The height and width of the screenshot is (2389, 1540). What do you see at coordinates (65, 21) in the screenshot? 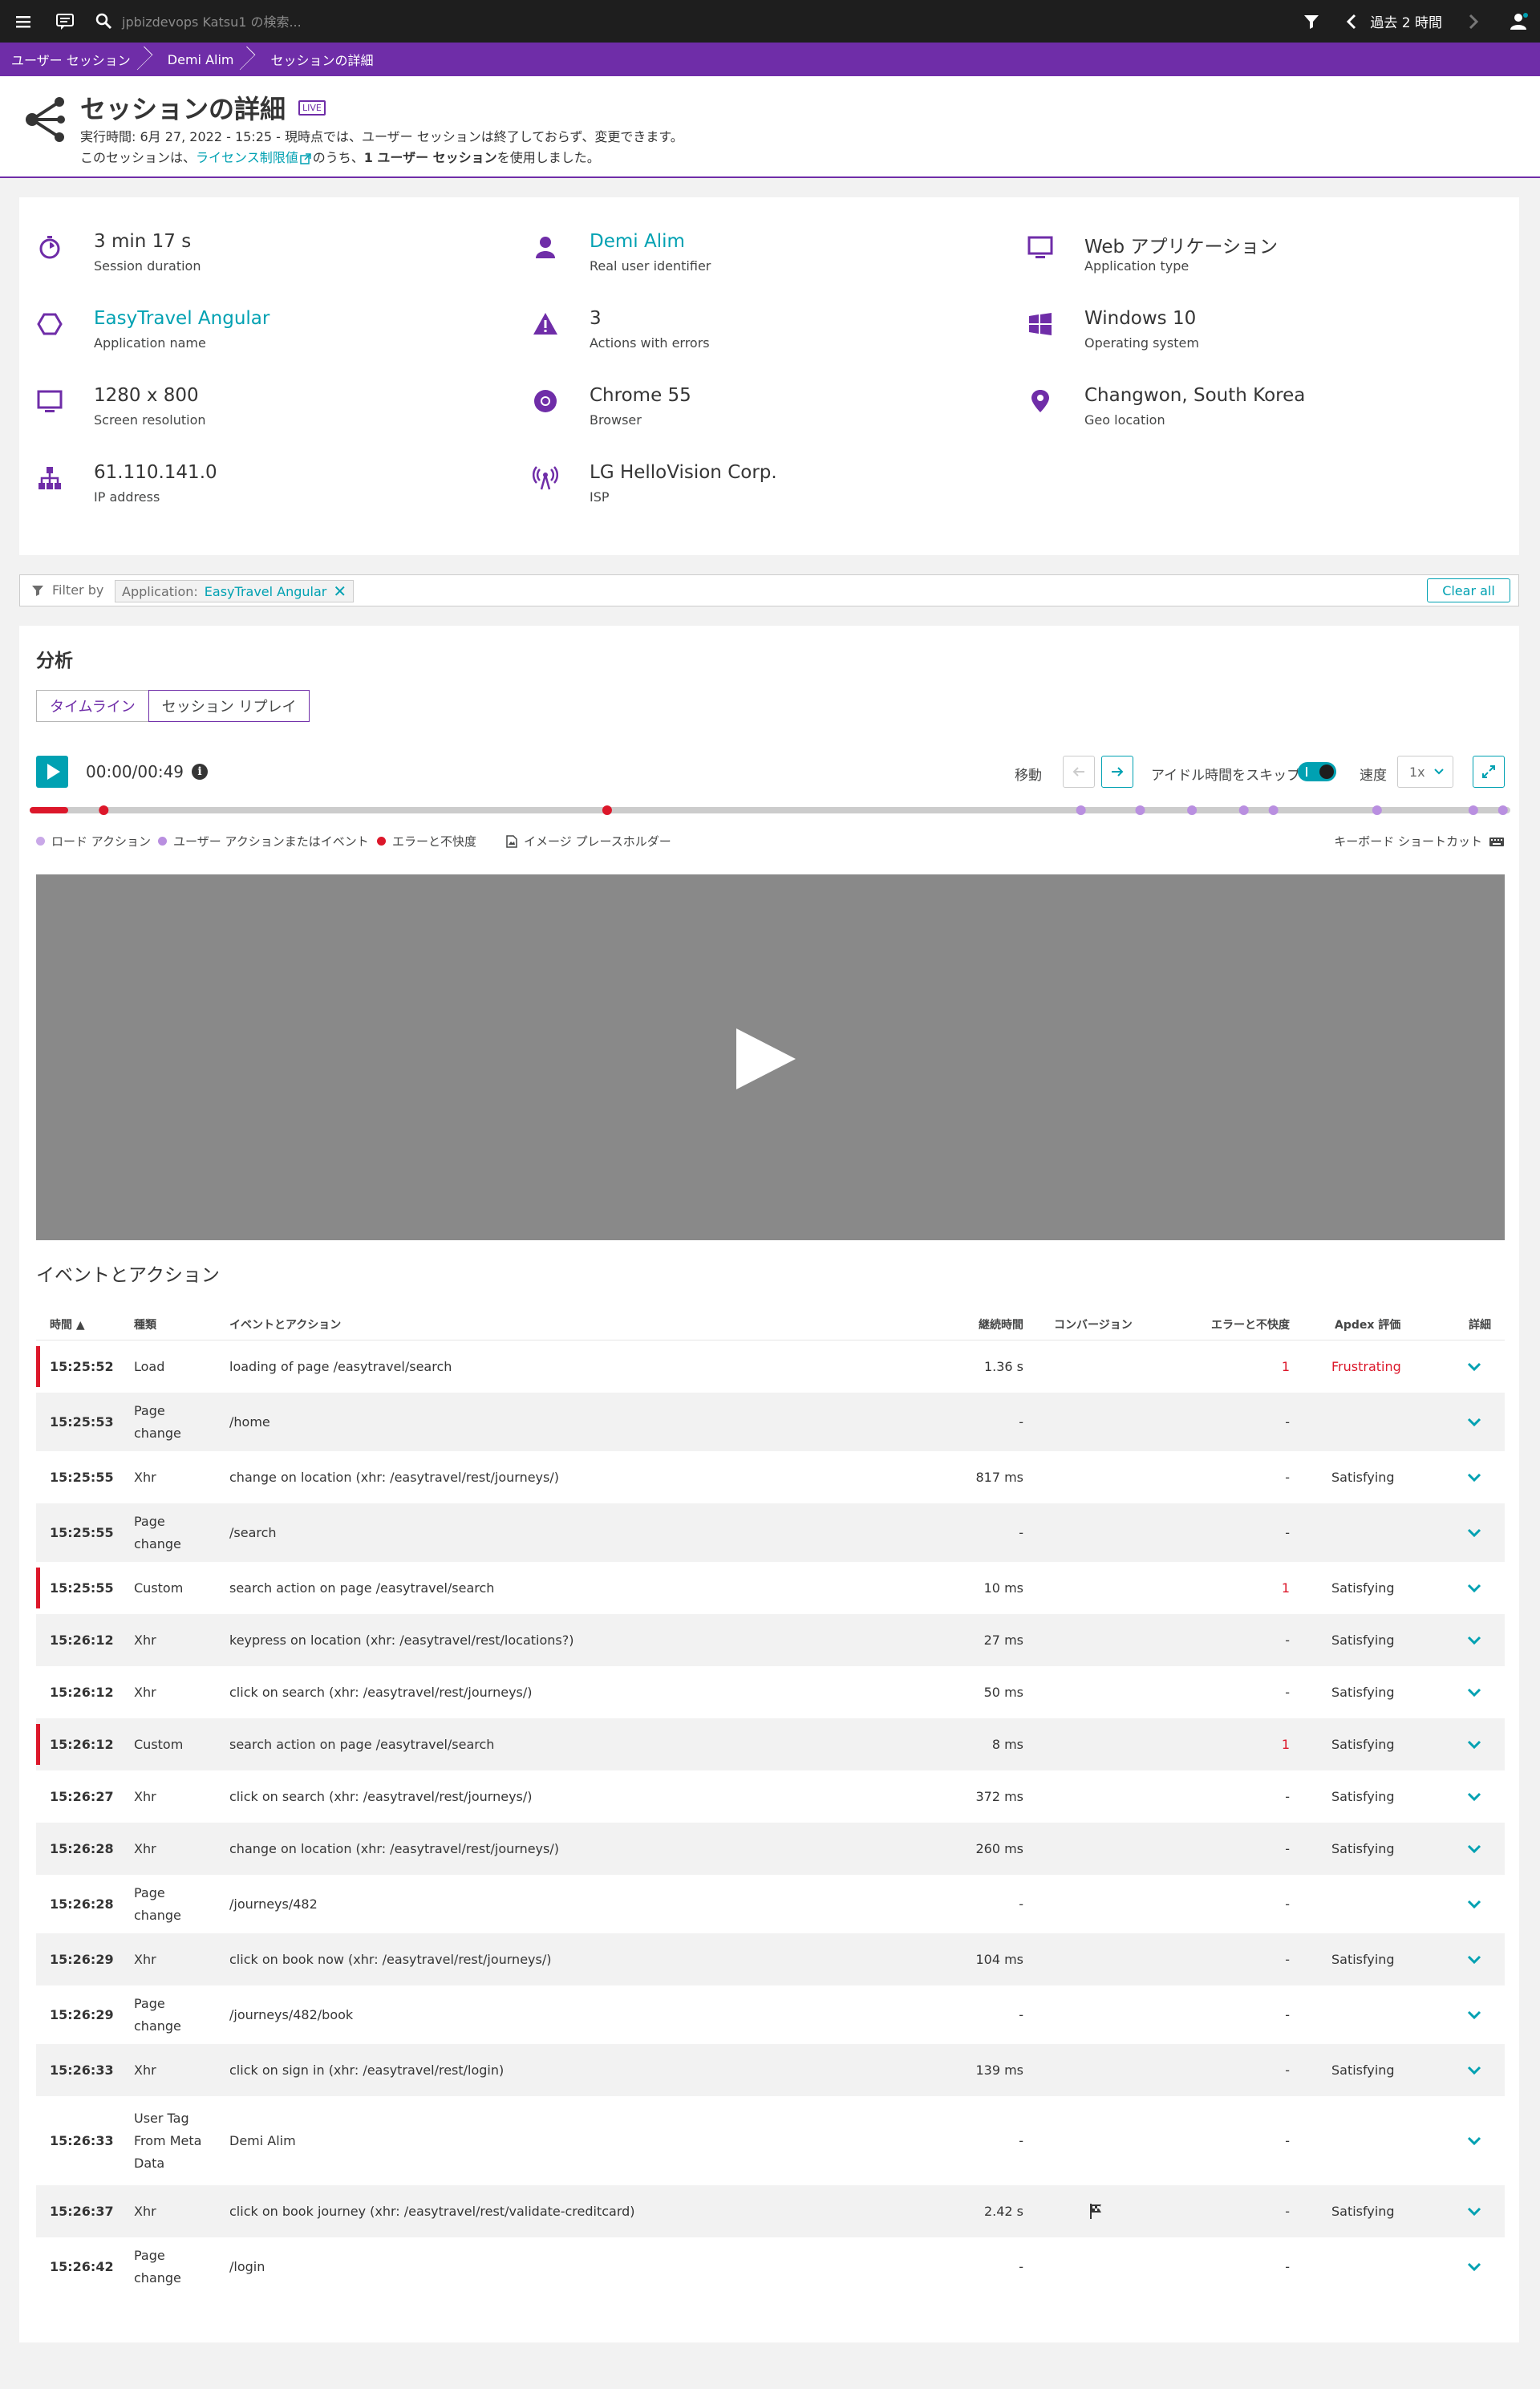
I see `chat-icon` at bounding box center [65, 21].